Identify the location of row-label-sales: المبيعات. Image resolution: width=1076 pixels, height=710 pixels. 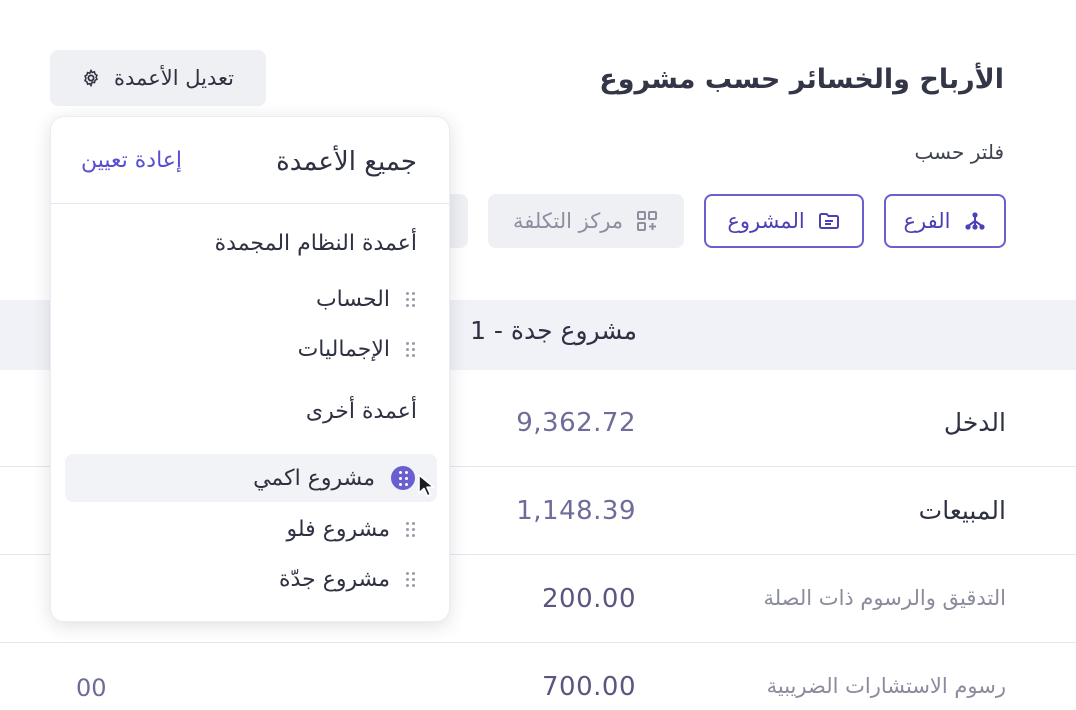
(962, 510).